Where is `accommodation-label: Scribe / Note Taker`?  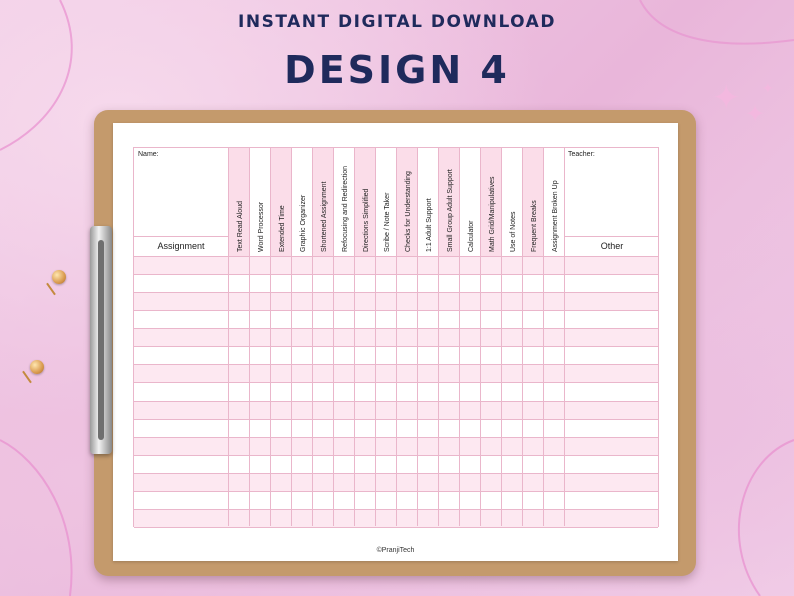 accommodation-label: Scribe / Note Taker is located at coordinates (387, 222).